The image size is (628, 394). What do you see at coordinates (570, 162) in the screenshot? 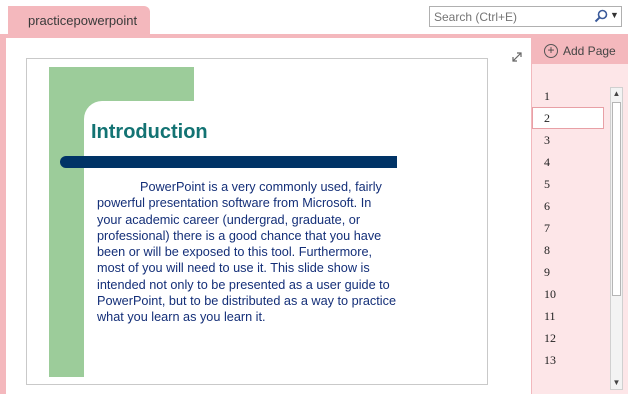
I see `page-list-item: 4` at bounding box center [570, 162].